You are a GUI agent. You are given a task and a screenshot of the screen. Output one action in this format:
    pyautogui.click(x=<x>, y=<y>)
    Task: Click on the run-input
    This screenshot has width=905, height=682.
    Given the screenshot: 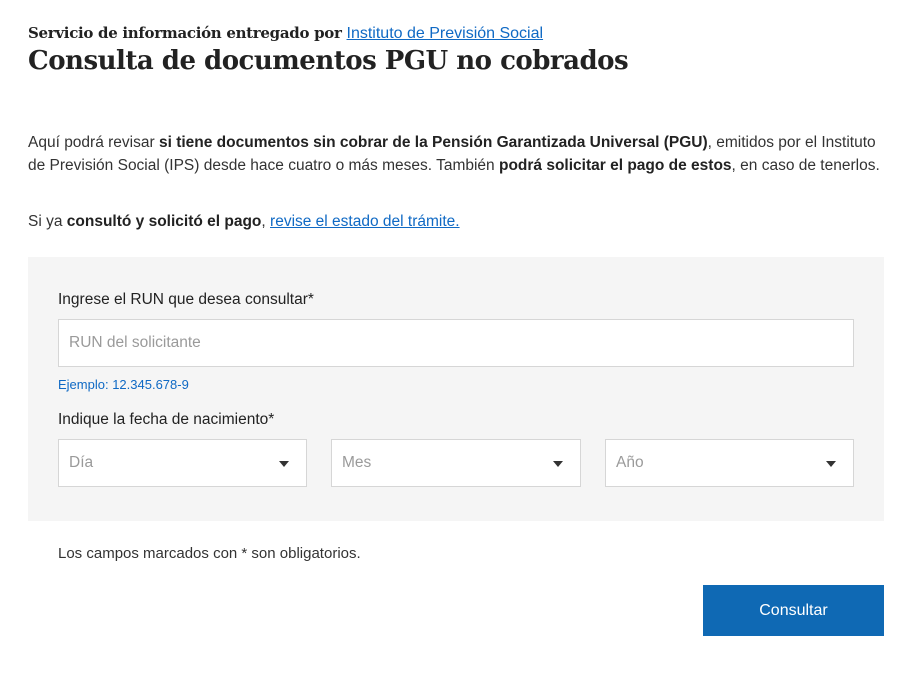 What is the action you would take?
    pyautogui.click(x=456, y=343)
    